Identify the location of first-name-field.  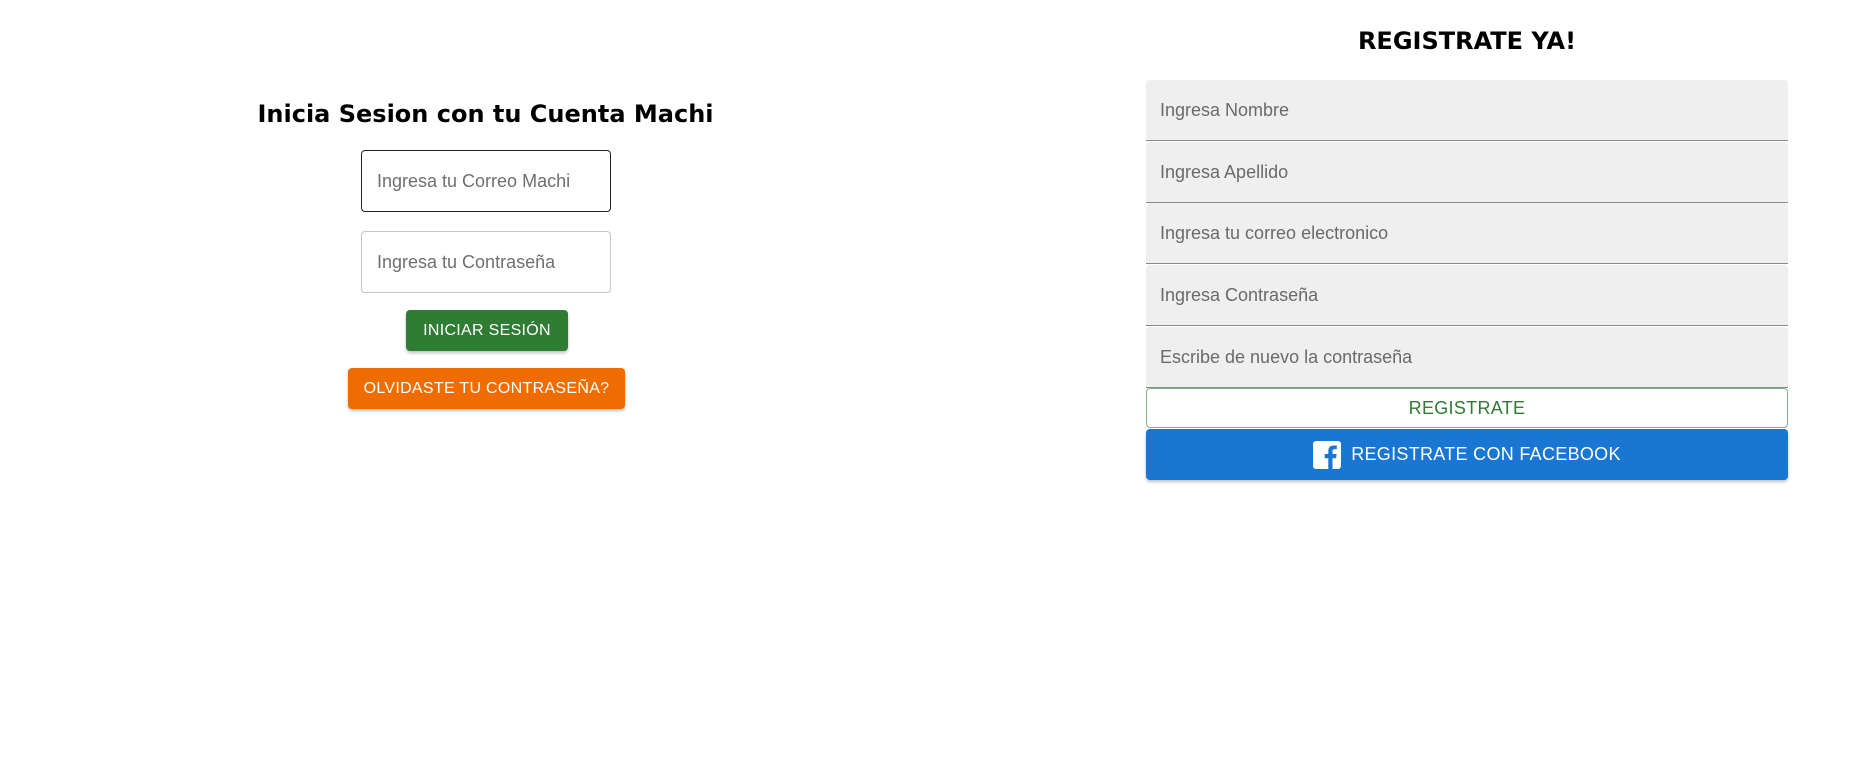
(1467, 110).